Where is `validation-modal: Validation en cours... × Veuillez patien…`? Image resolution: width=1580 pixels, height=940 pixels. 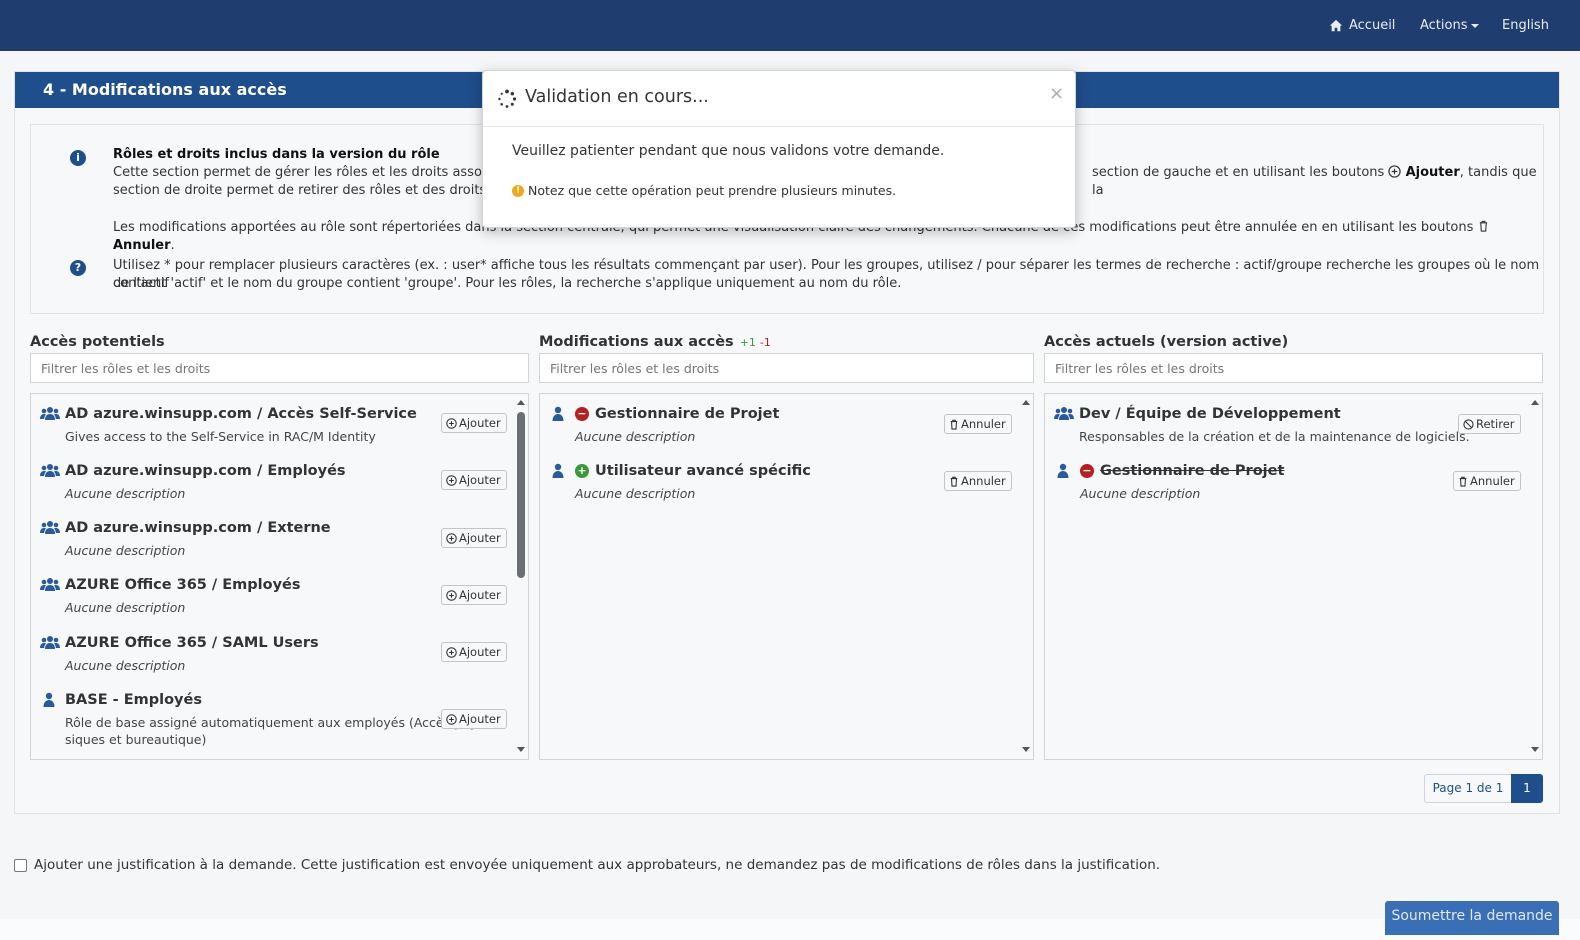 validation-modal: Validation en cours... × Veuillez patien… is located at coordinates (779, 149).